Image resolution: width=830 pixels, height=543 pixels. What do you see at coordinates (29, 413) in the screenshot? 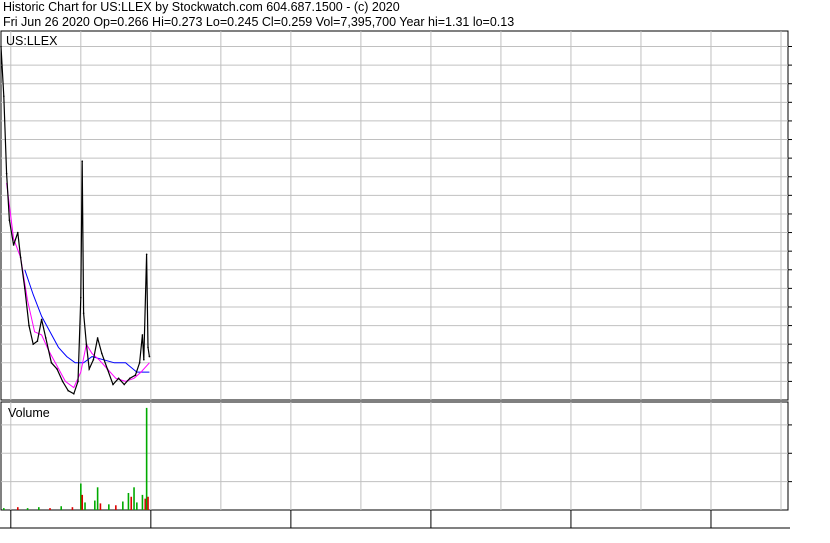
I see `volume-label: Volume` at bounding box center [29, 413].